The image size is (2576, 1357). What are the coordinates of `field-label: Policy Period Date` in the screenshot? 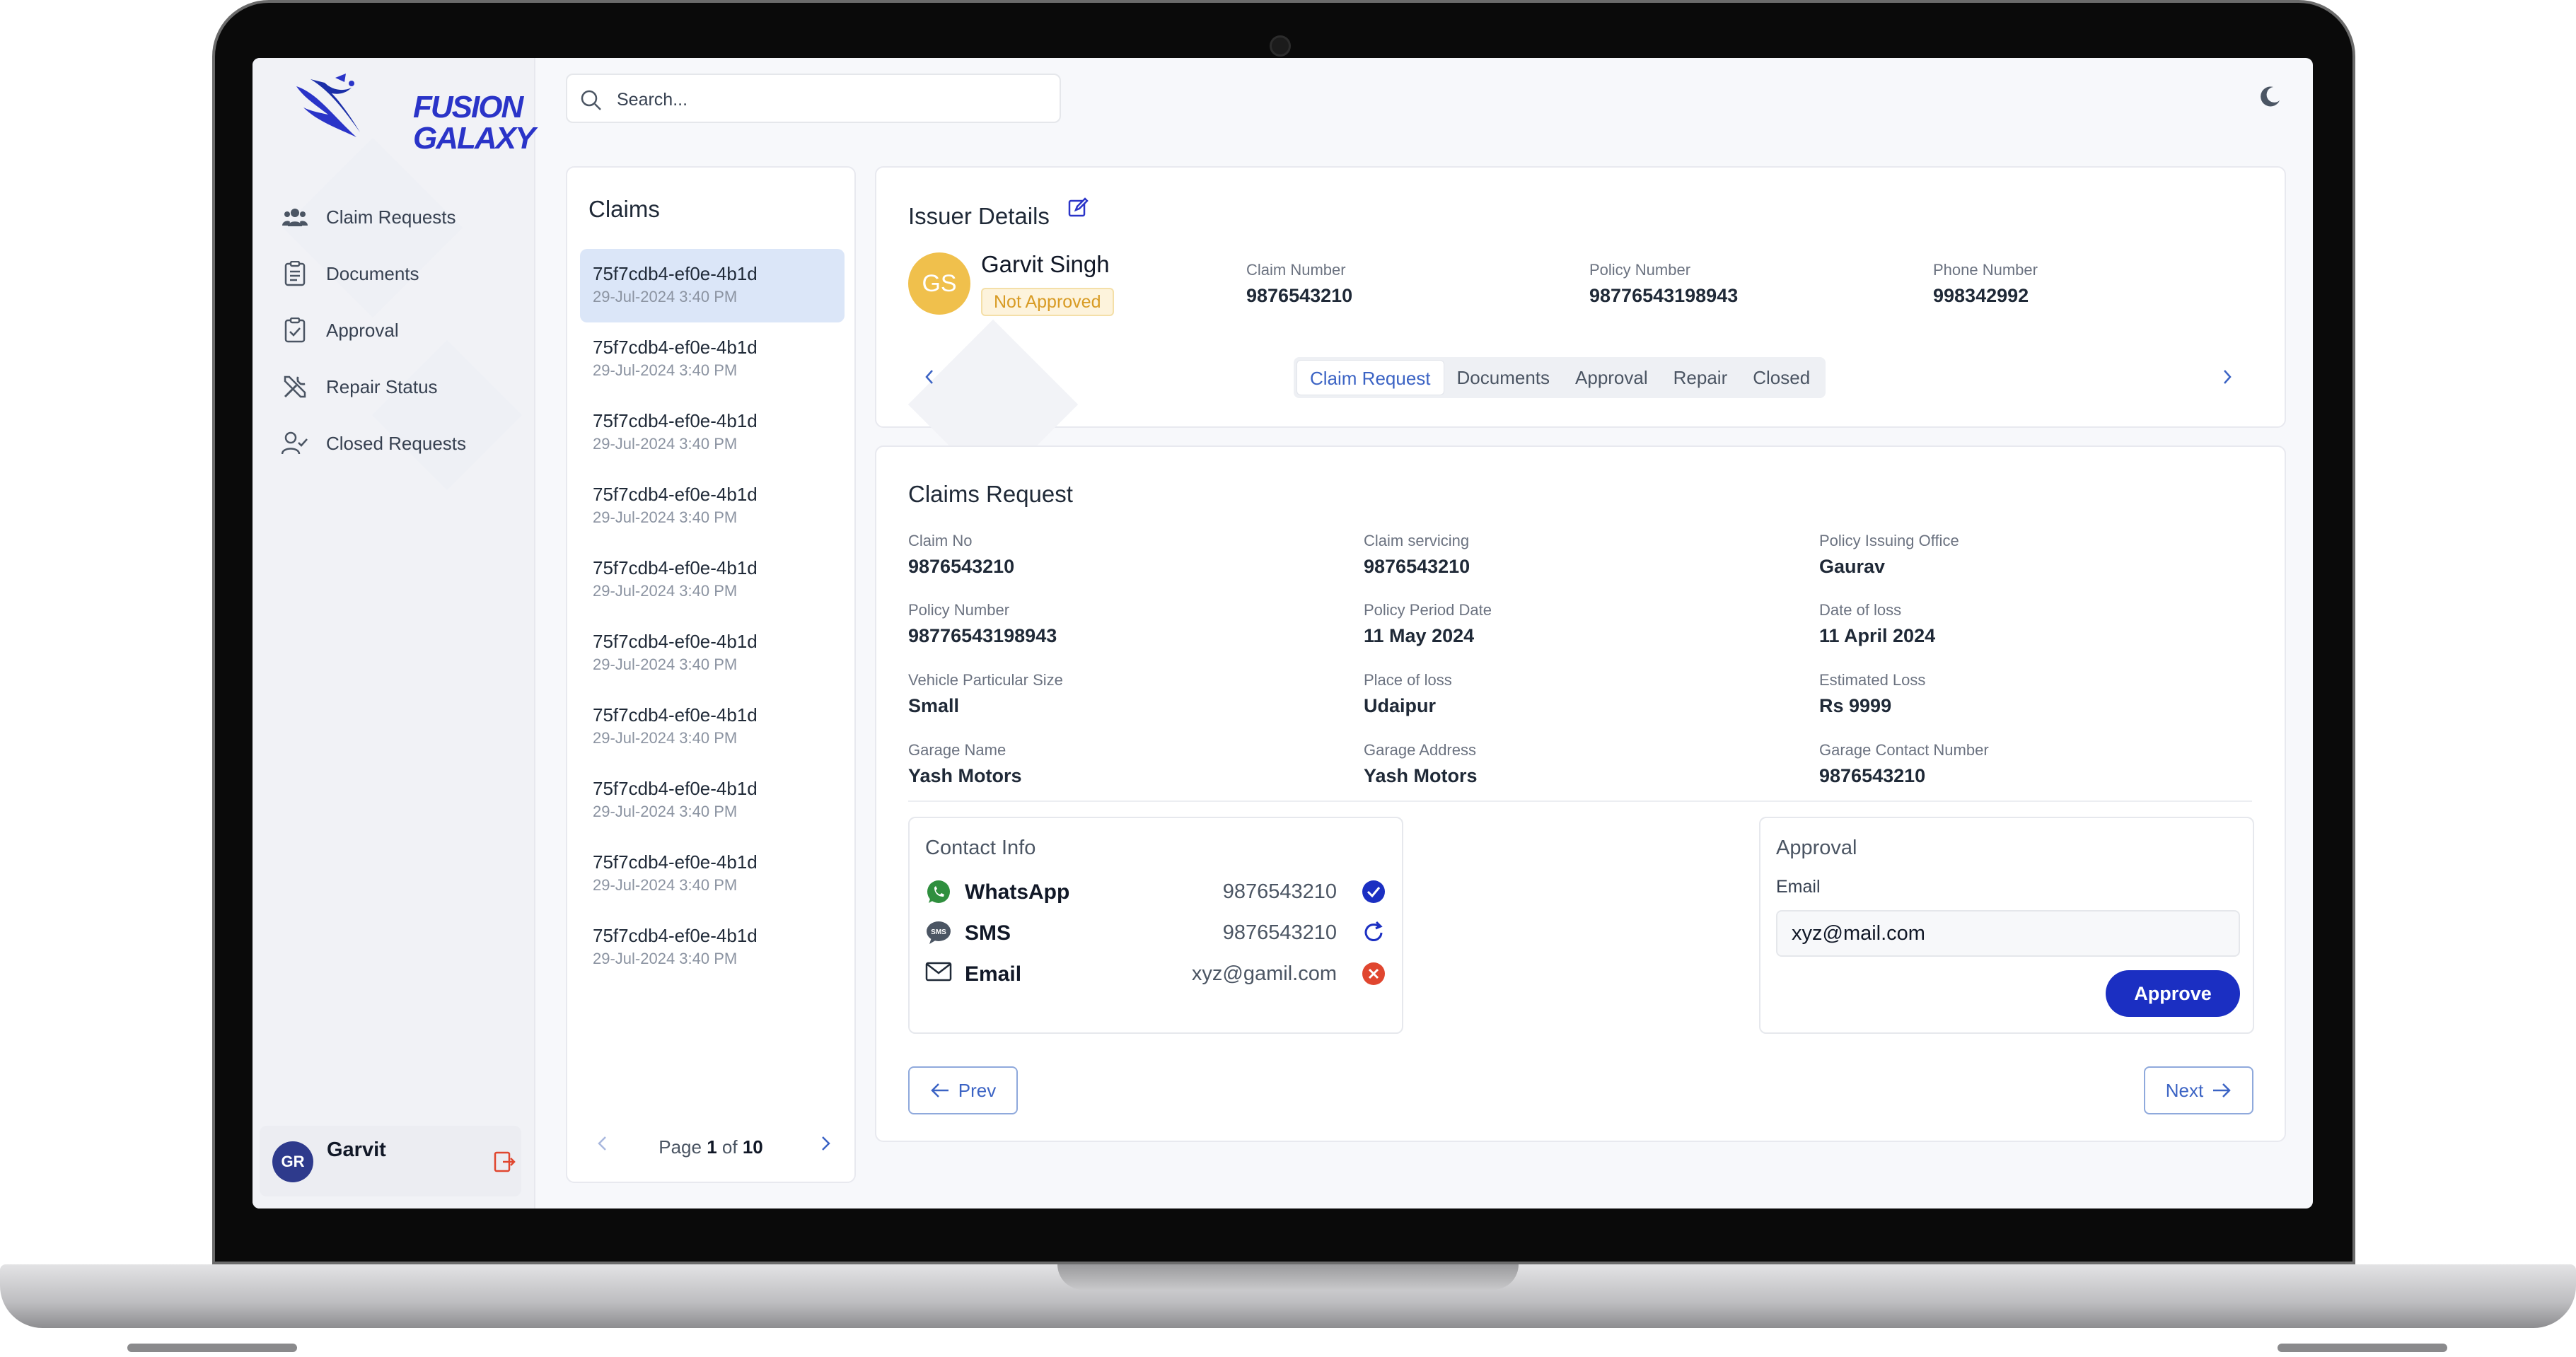 It's located at (1428, 610).